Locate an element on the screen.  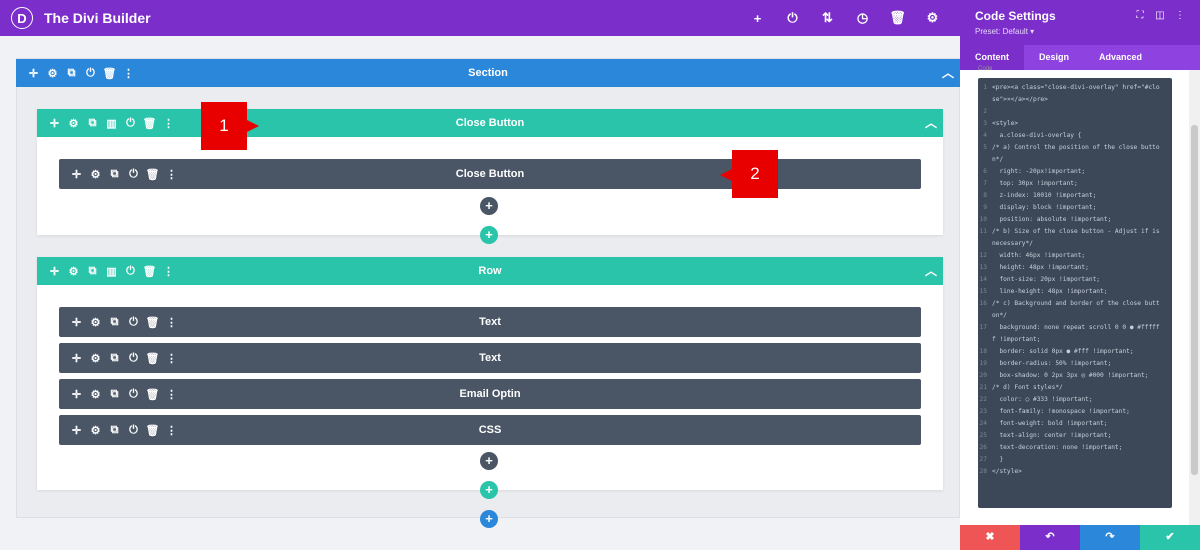
code-line: 26 text-decoration: none !important; is located at coordinates (1075, 448).